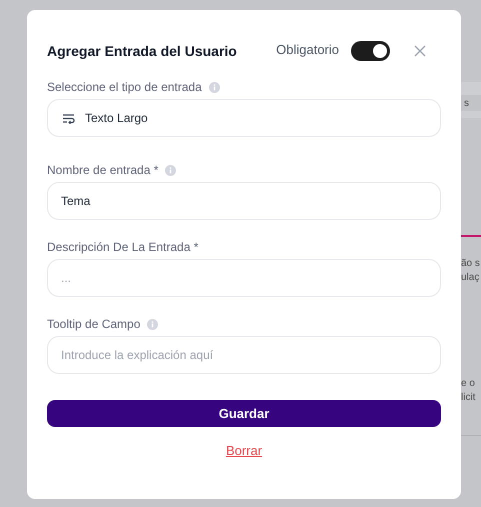  Describe the element at coordinates (468, 384) in the screenshot. I see `background-text: e o` at that location.